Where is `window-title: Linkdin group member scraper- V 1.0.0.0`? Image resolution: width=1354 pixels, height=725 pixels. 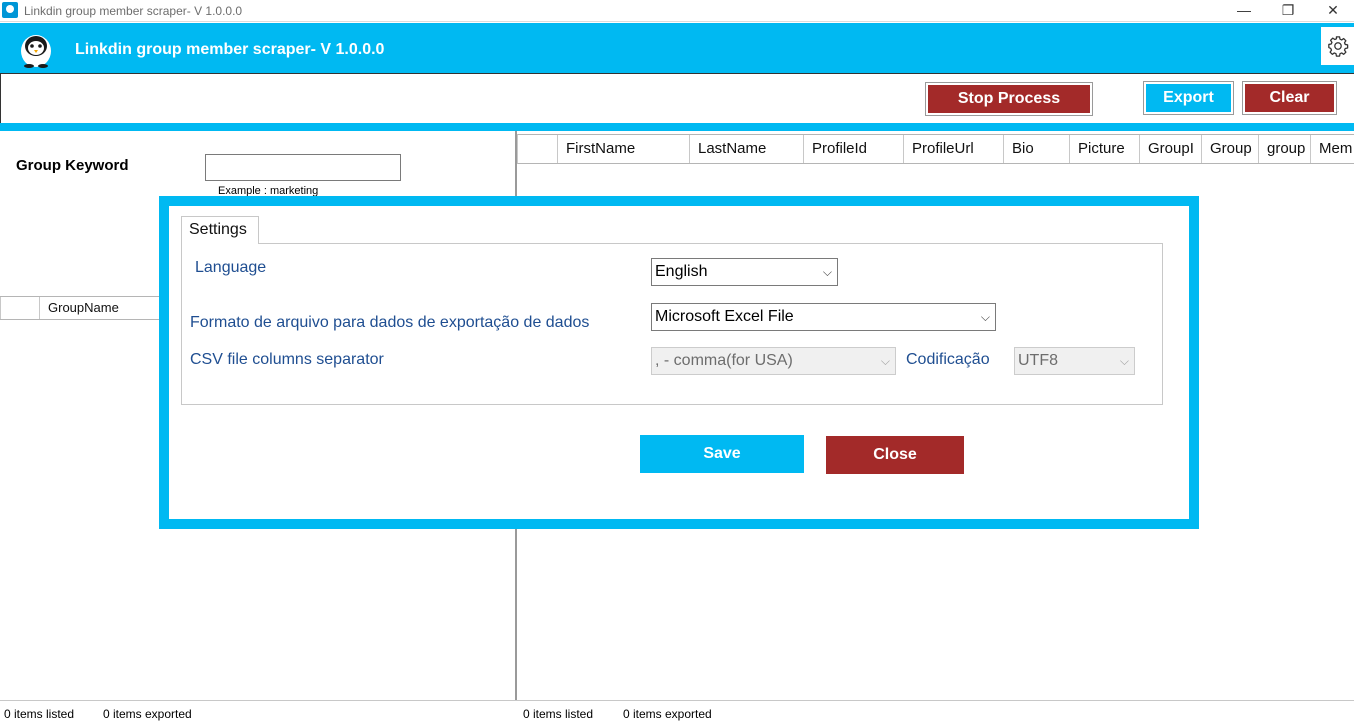 window-title: Linkdin group member scraper- V 1.0.0.0 is located at coordinates (133, 11).